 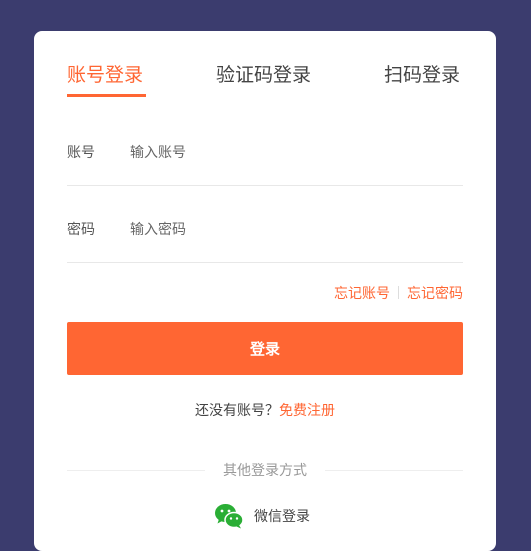 I want to click on forgot-links: 忘记账号 忘记密码, so click(x=398, y=294).